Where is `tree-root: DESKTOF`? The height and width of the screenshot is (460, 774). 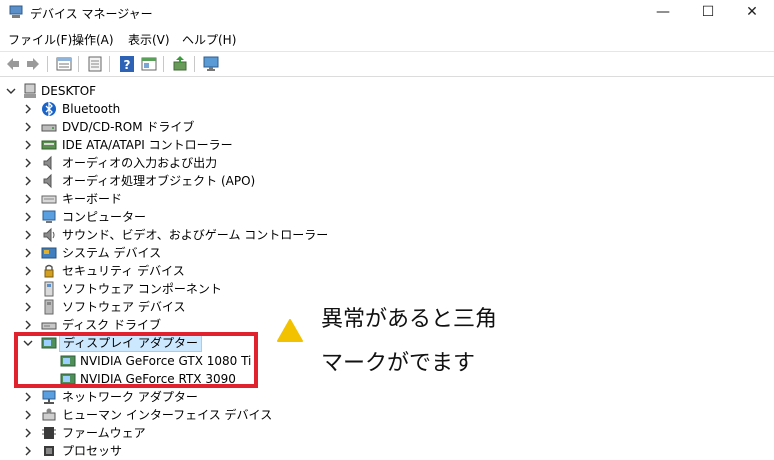
tree-root: DESKTOF is located at coordinates (150, 91).